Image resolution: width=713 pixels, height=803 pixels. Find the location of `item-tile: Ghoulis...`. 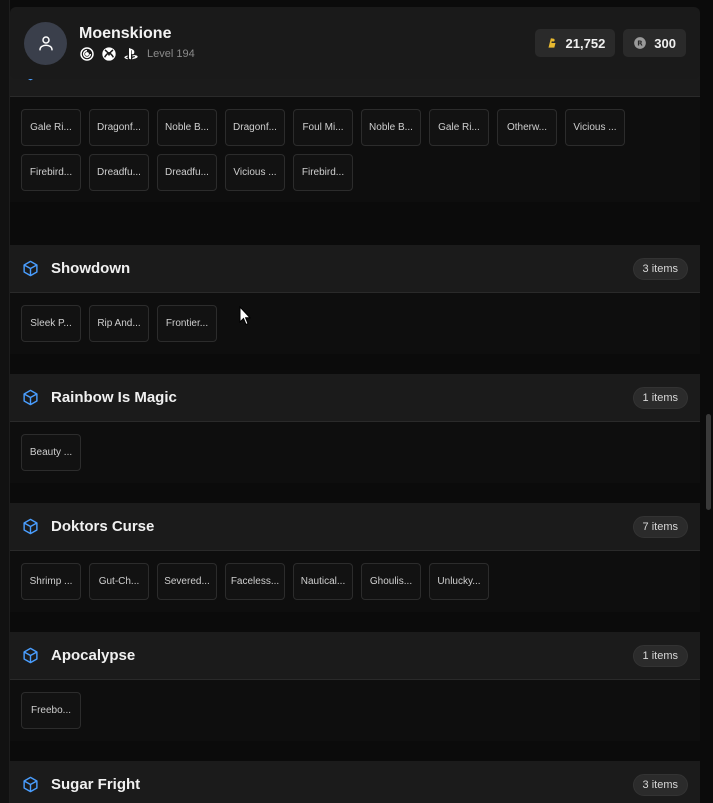

item-tile: Ghoulis... is located at coordinates (391, 581).